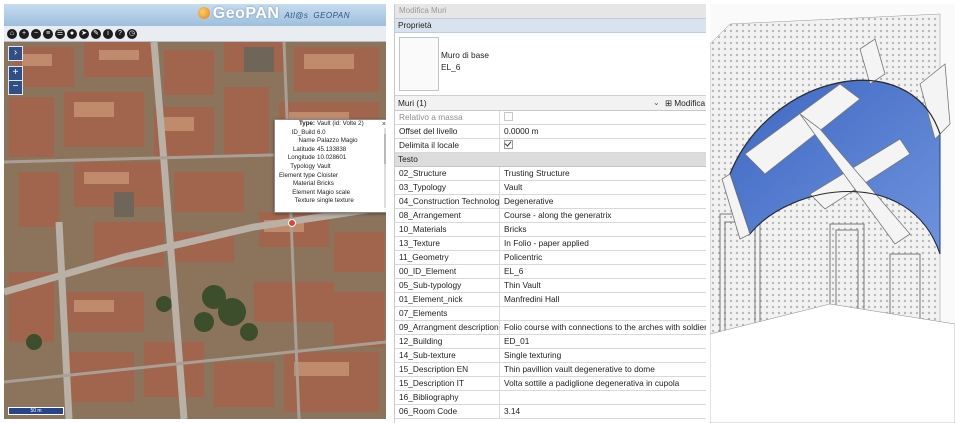 Image resolution: width=955 pixels, height=423 pixels. What do you see at coordinates (306, 141) in the screenshot?
I see `popup-key: Name` at bounding box center [306, 141].